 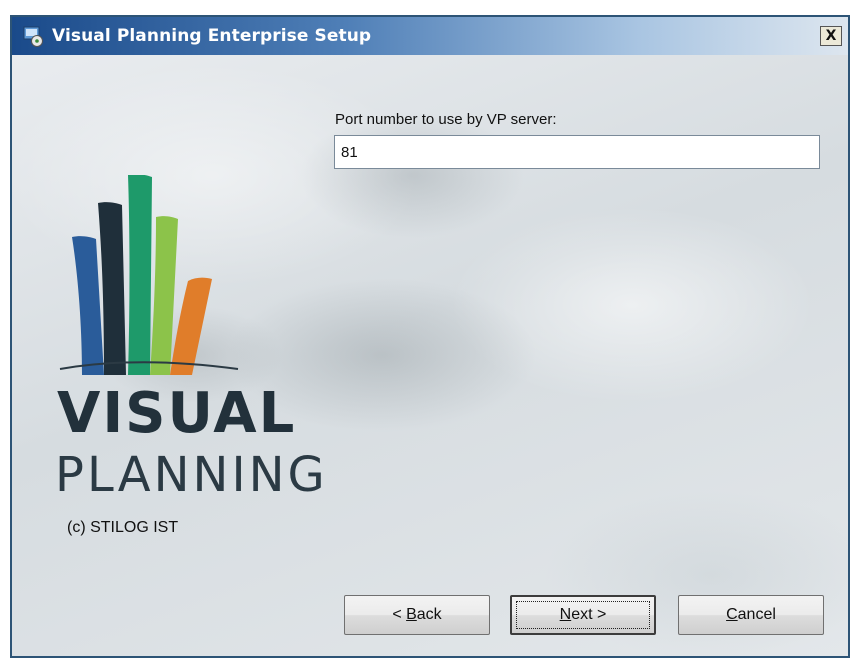 I want to click on brand-visual-text: VISUAL, so click(x=177, y=413).